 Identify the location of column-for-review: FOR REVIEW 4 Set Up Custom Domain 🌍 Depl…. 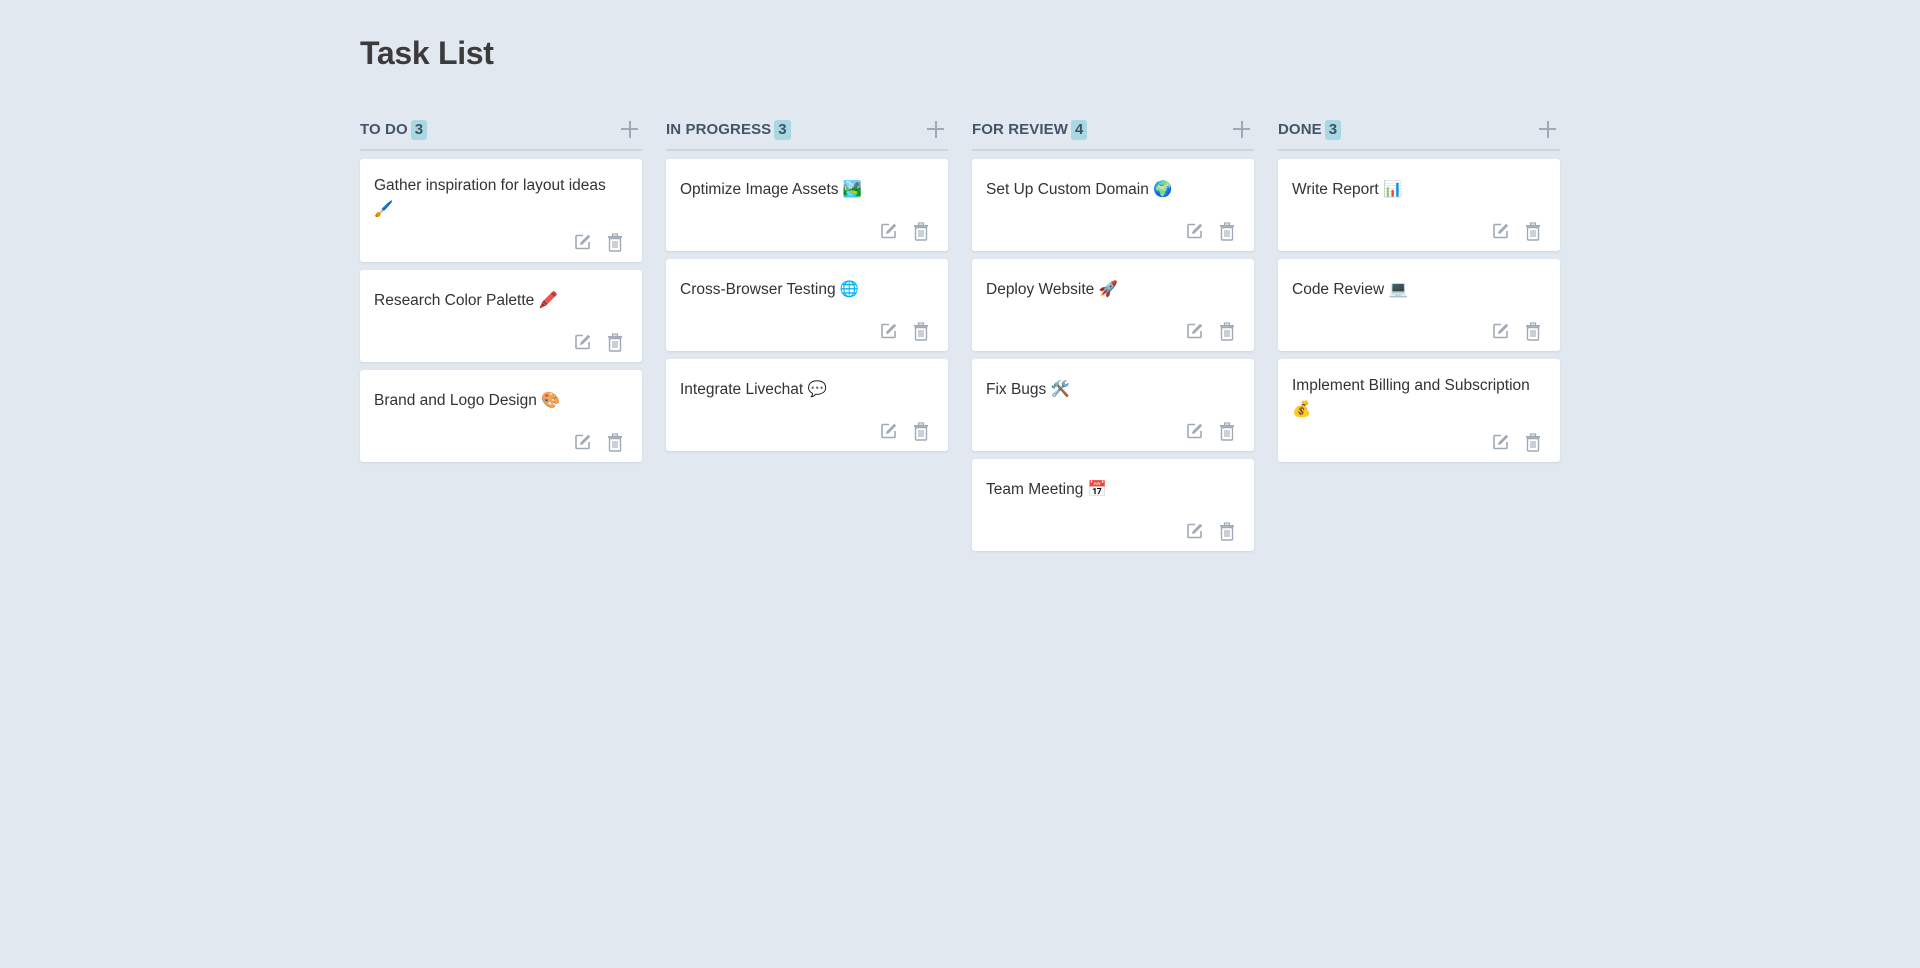
(1113, 334).